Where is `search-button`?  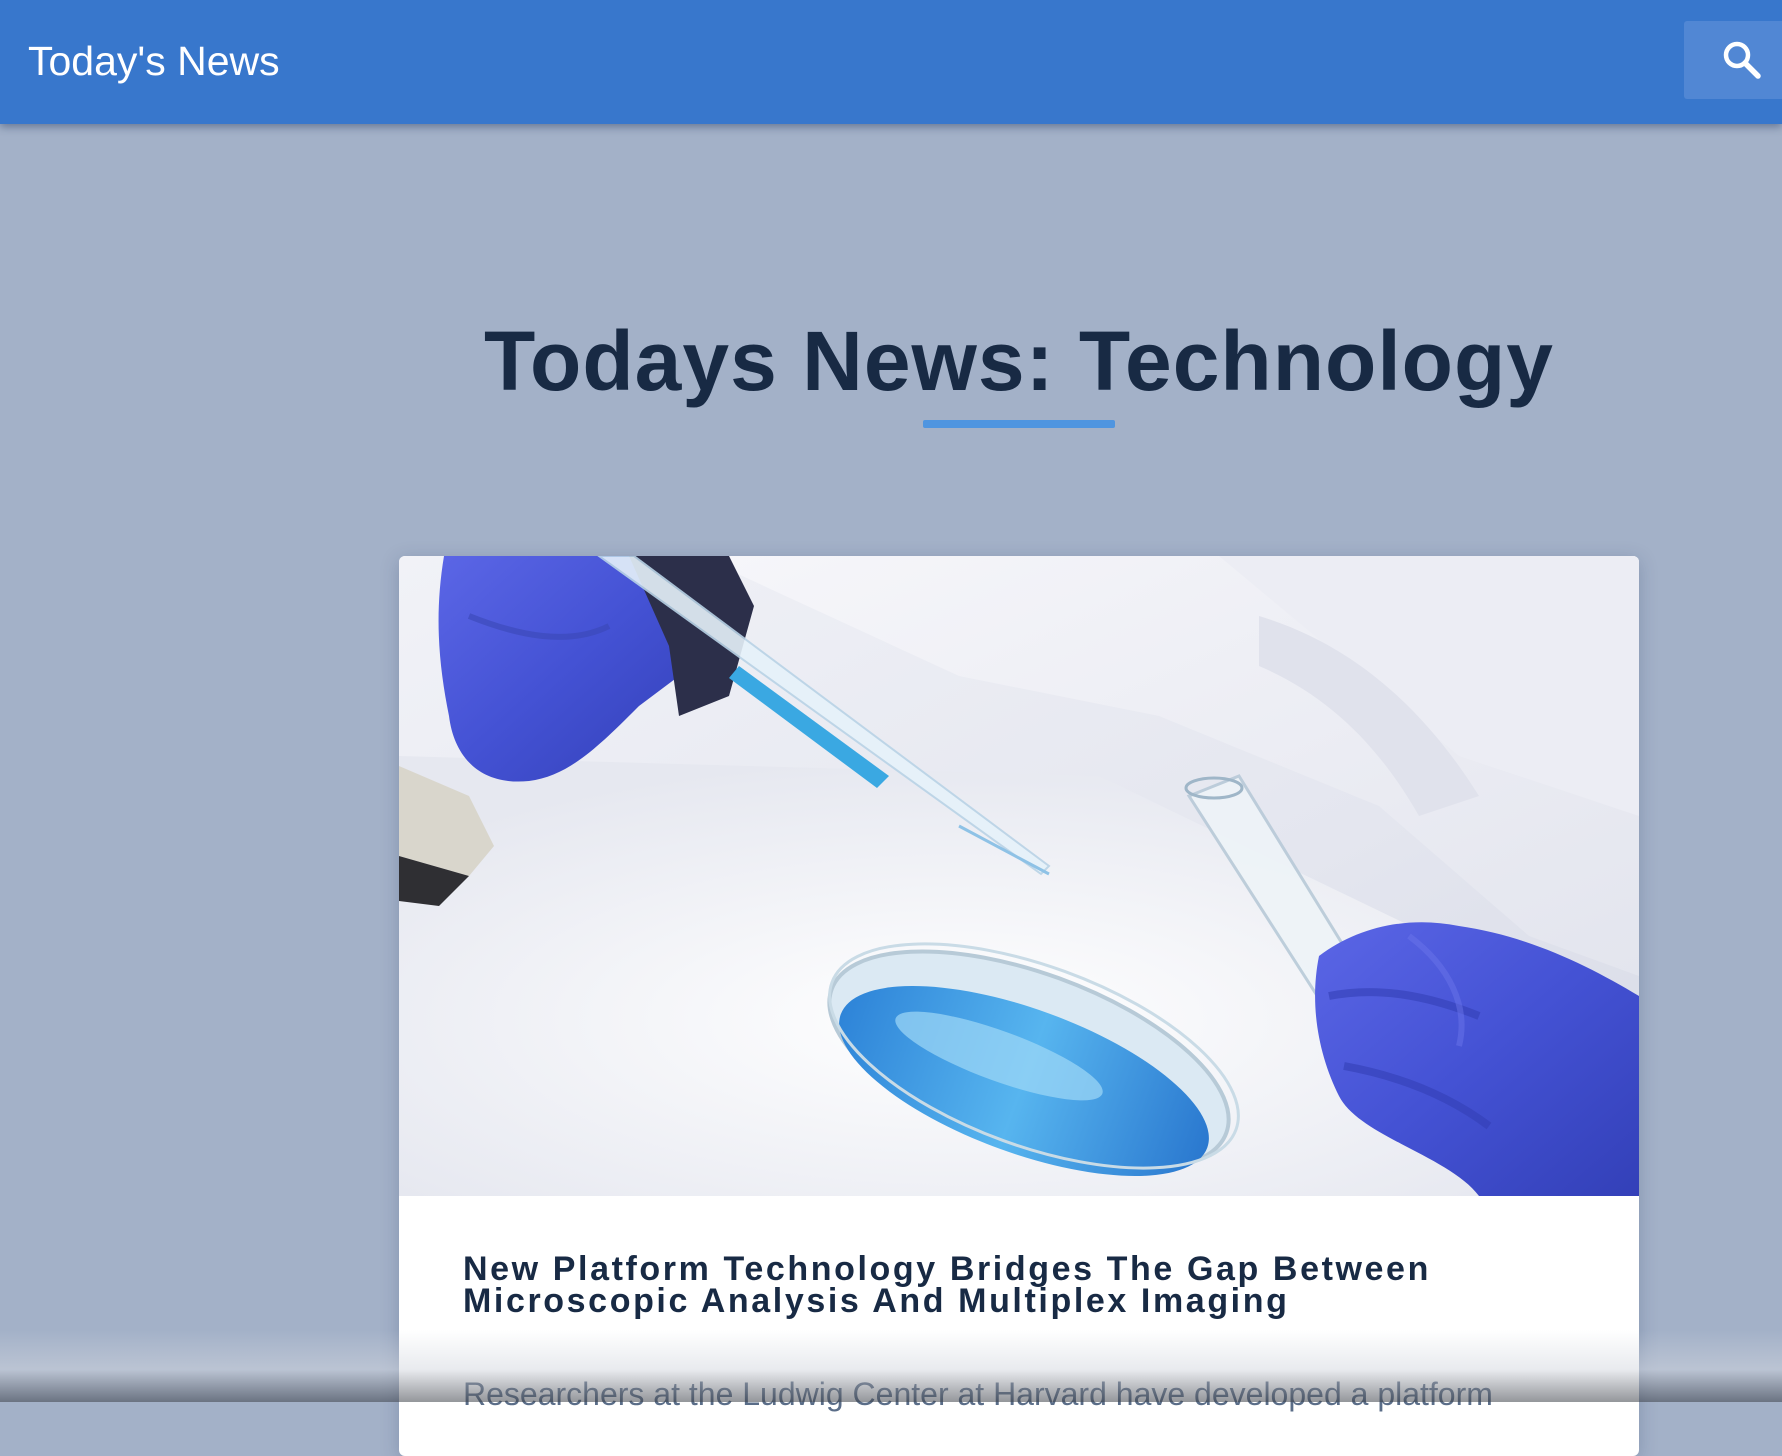
search-button is located at coordinates (1733, 60).